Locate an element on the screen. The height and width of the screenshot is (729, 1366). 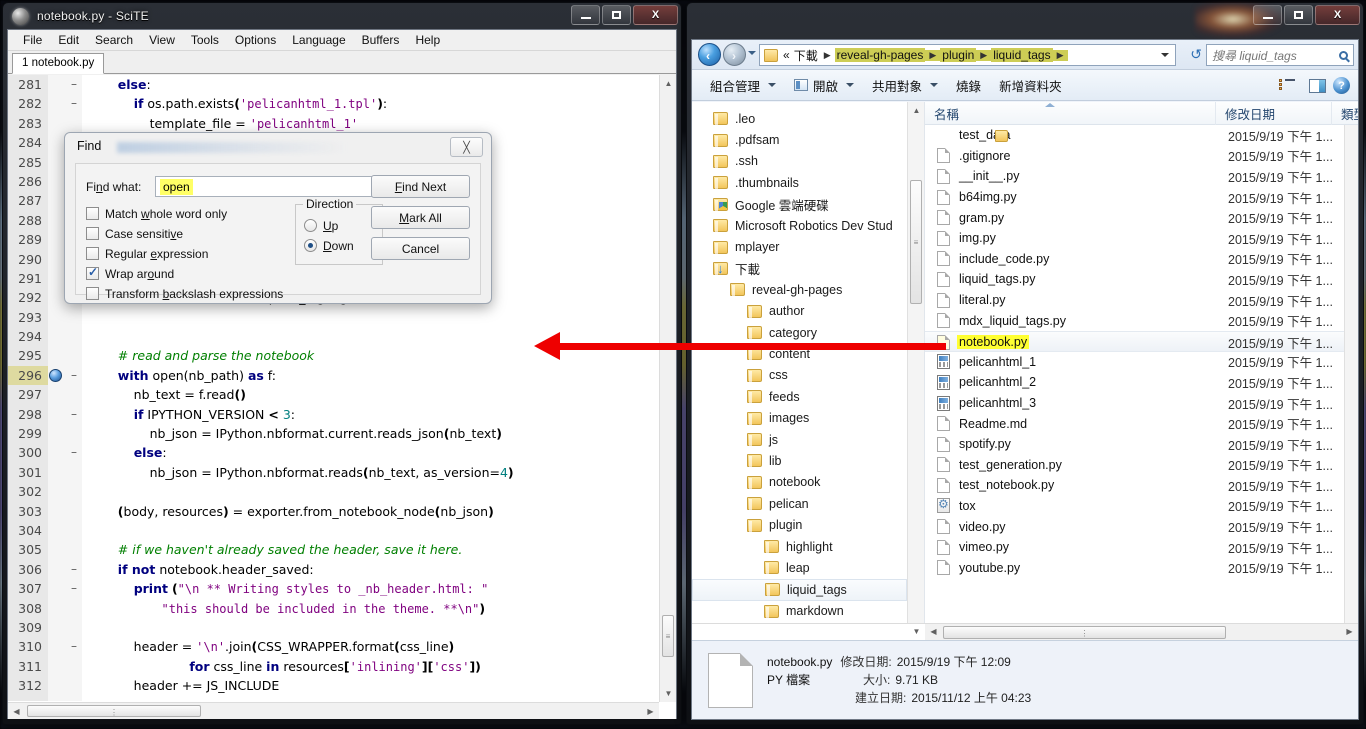
change-view-icon is located at coordinates (1287, 85).